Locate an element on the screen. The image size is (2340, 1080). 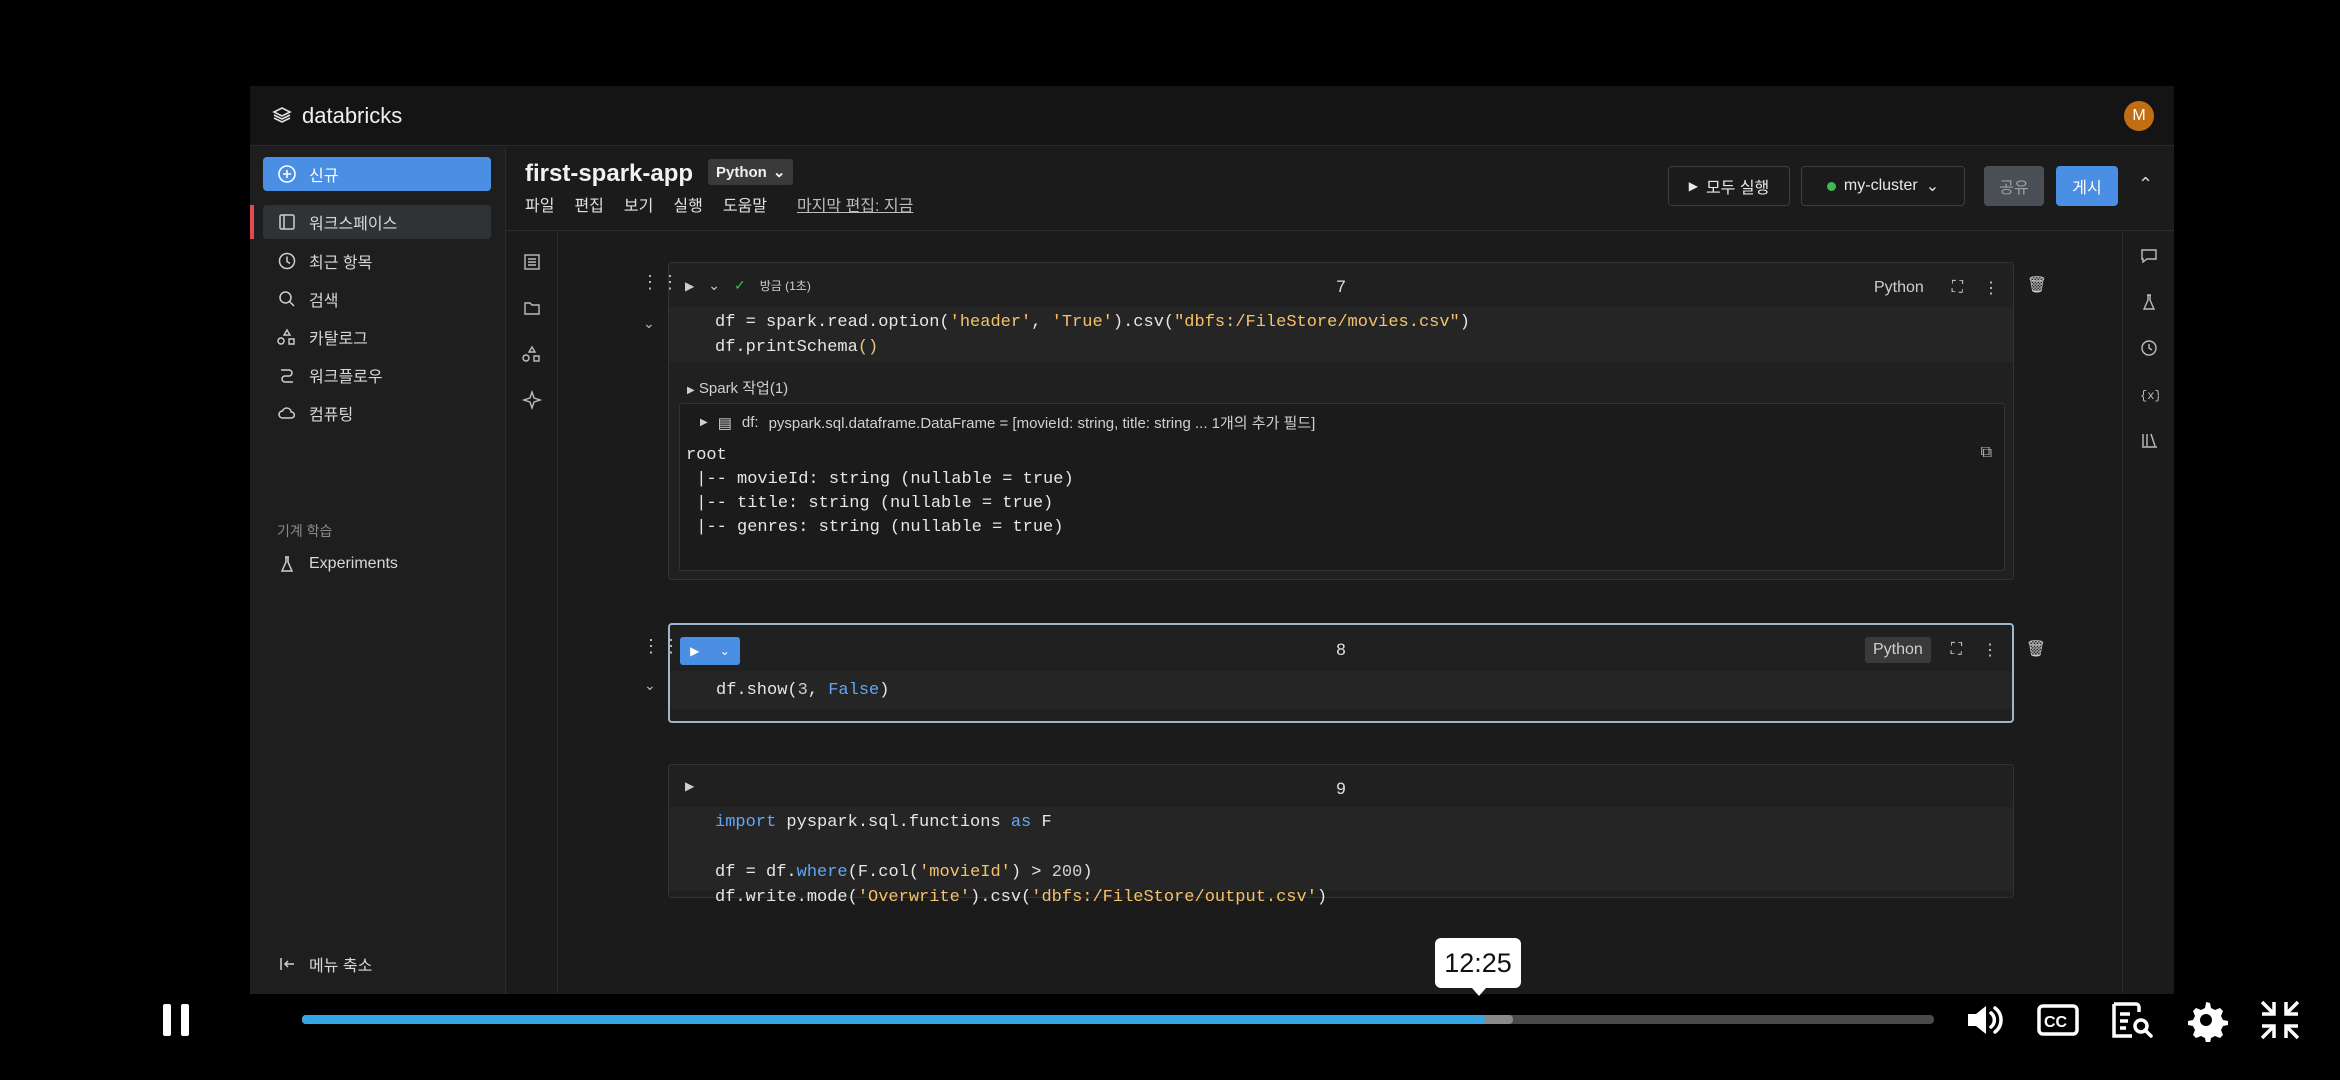
volume-icon is located at coordinates (1985, 1020).